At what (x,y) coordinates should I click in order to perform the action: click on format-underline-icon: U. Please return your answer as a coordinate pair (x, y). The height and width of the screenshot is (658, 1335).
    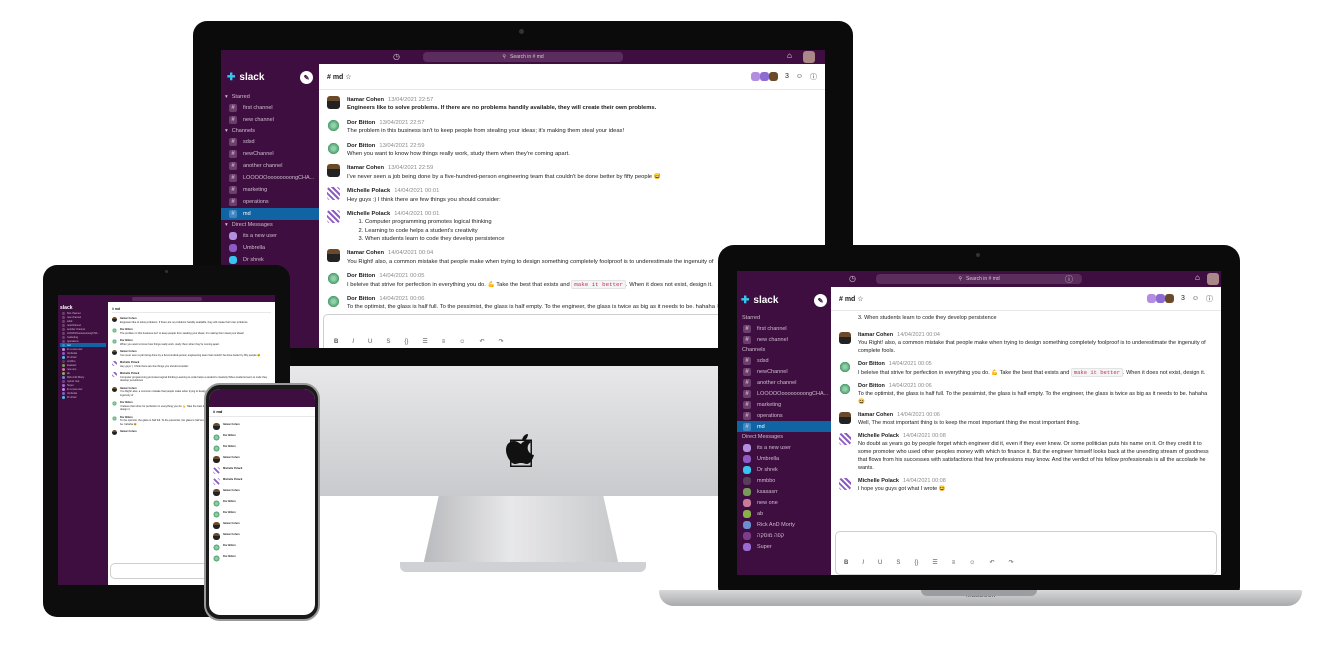
    Looking at the image, I should click on (880, 563).